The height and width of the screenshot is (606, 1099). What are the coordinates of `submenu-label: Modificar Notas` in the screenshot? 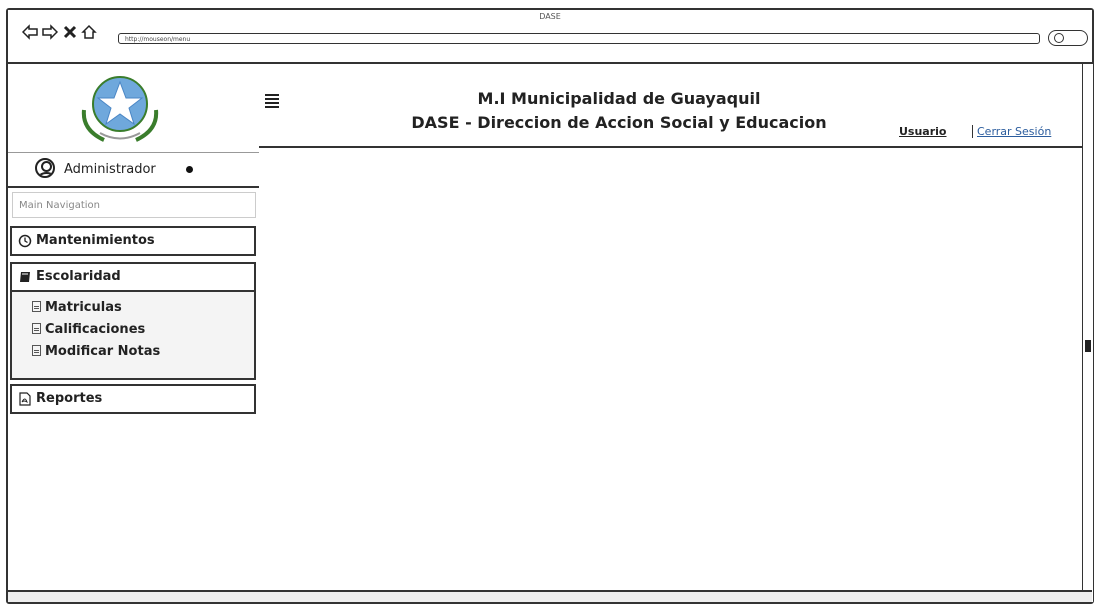 It's located at (103, 351).